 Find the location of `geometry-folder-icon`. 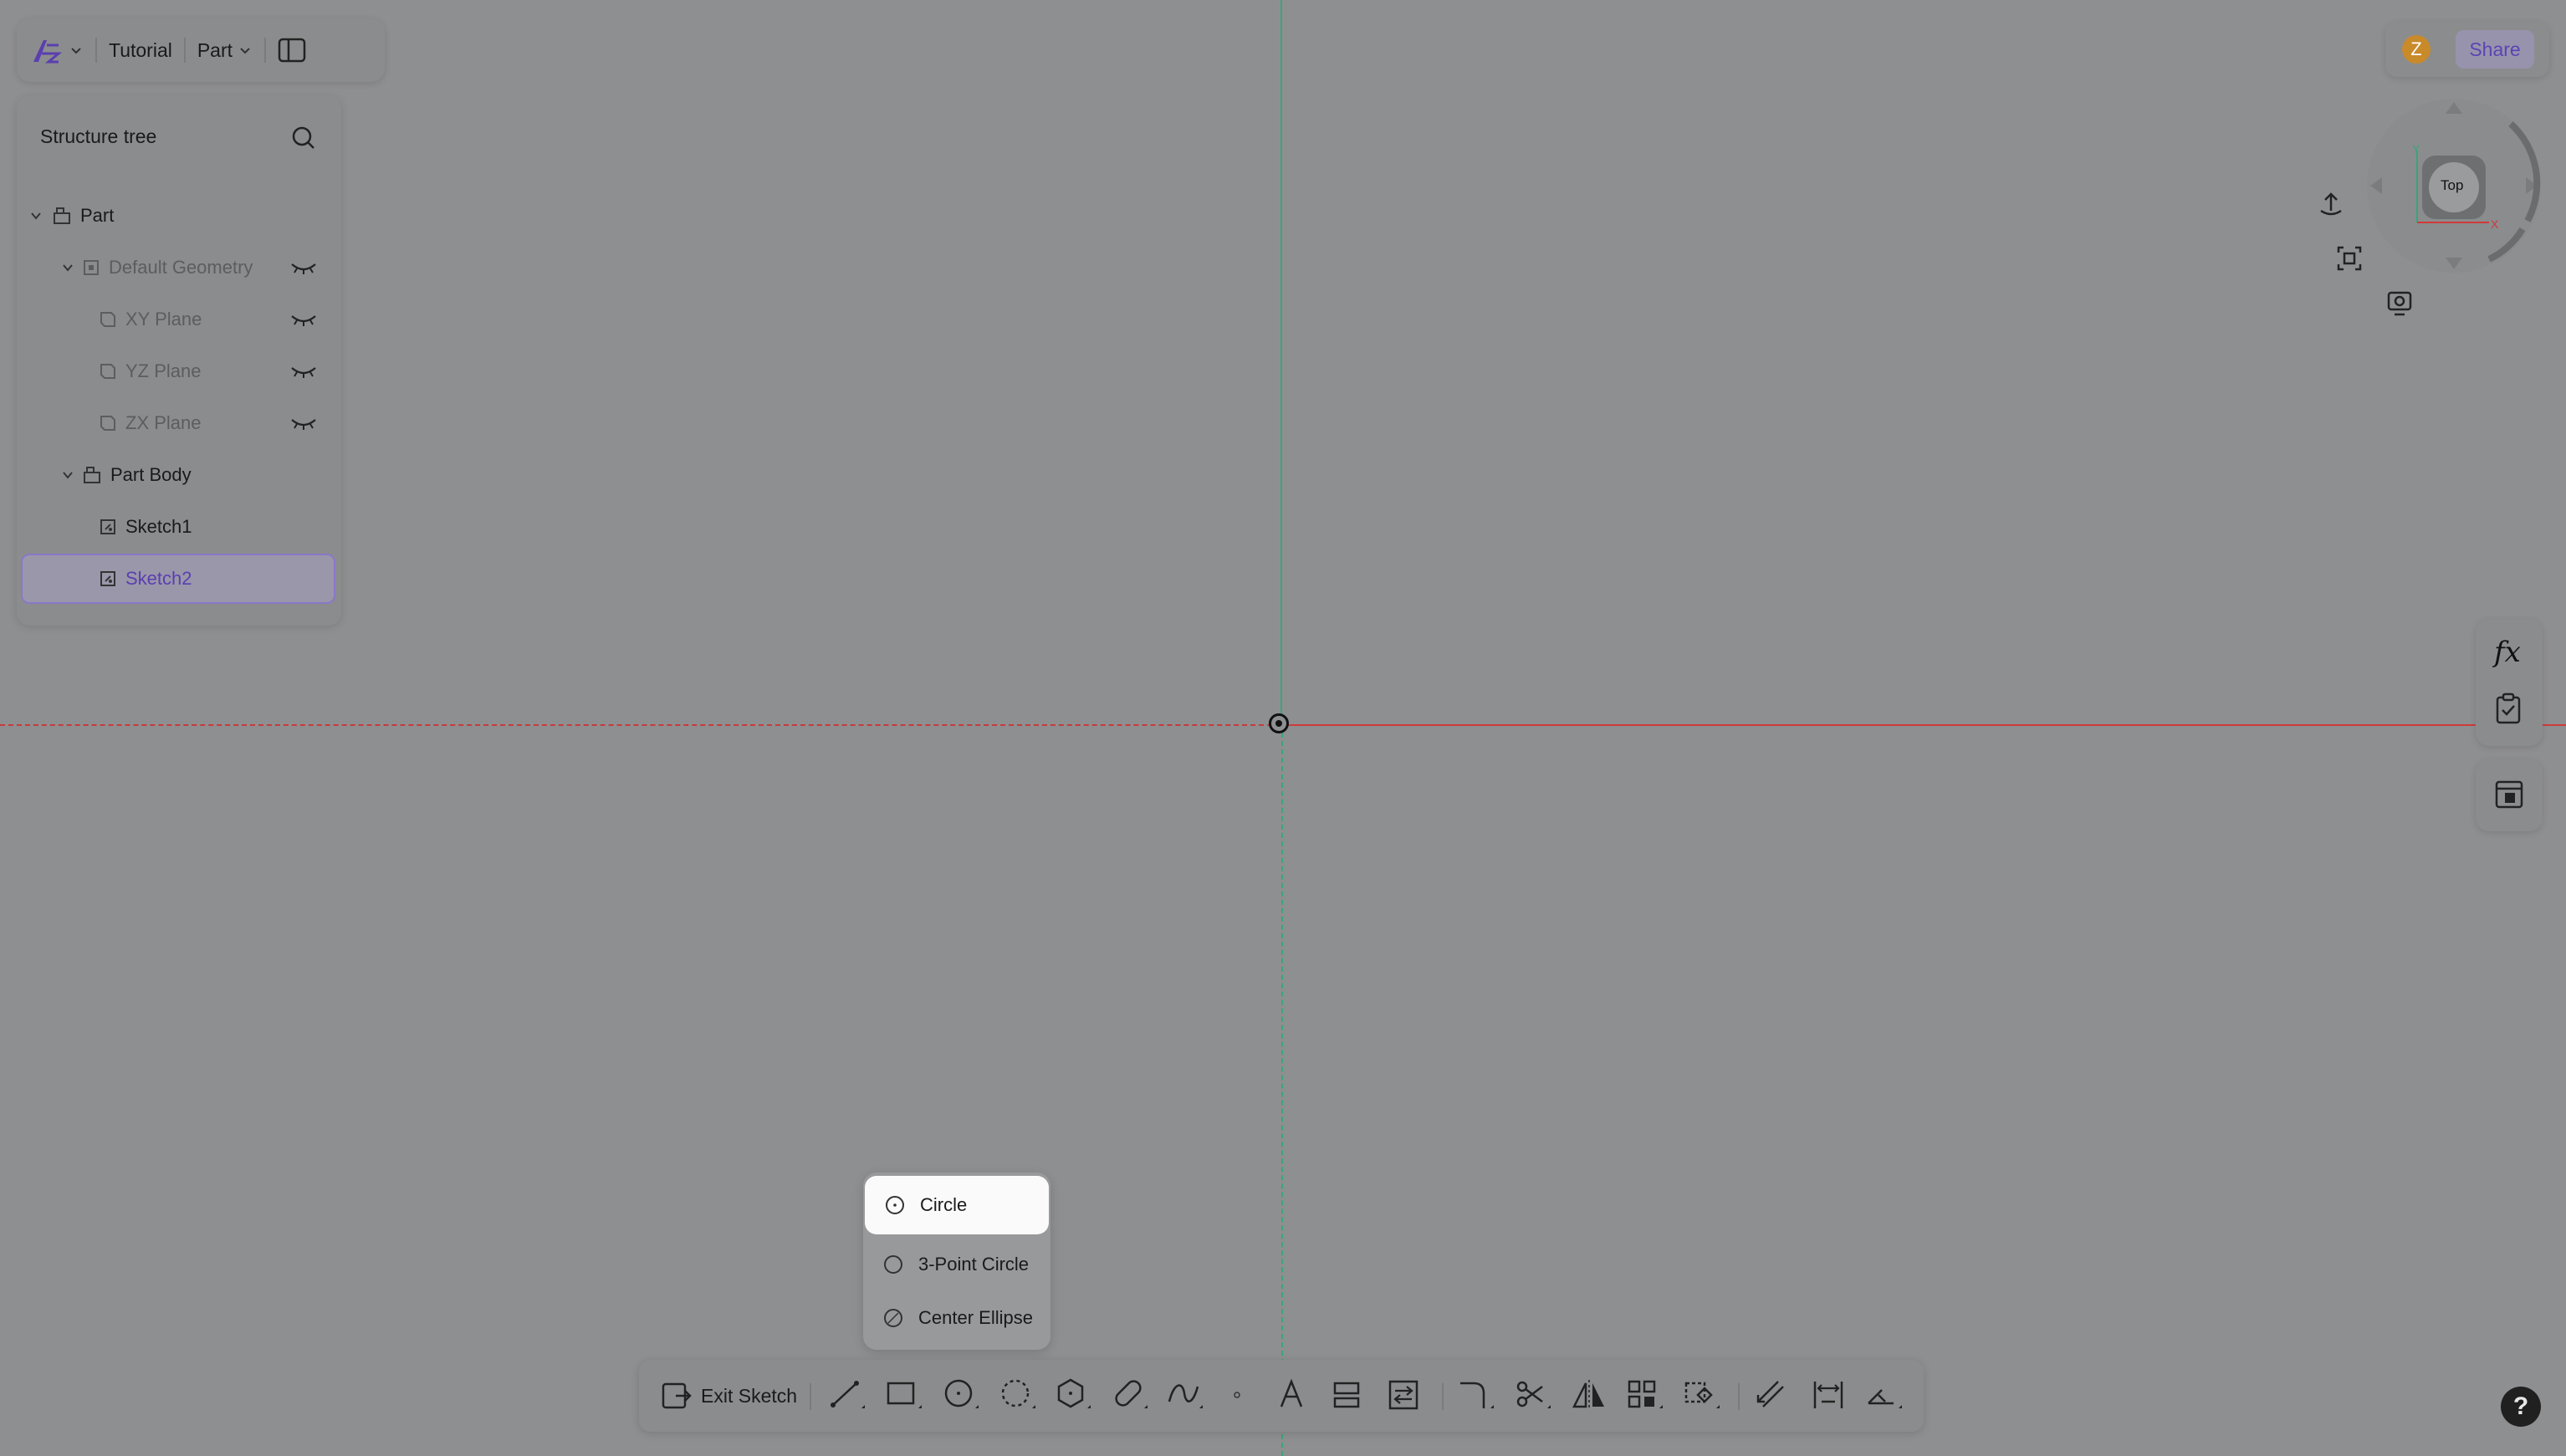

geometry-folder-icon is located at coordinates (91, 267).